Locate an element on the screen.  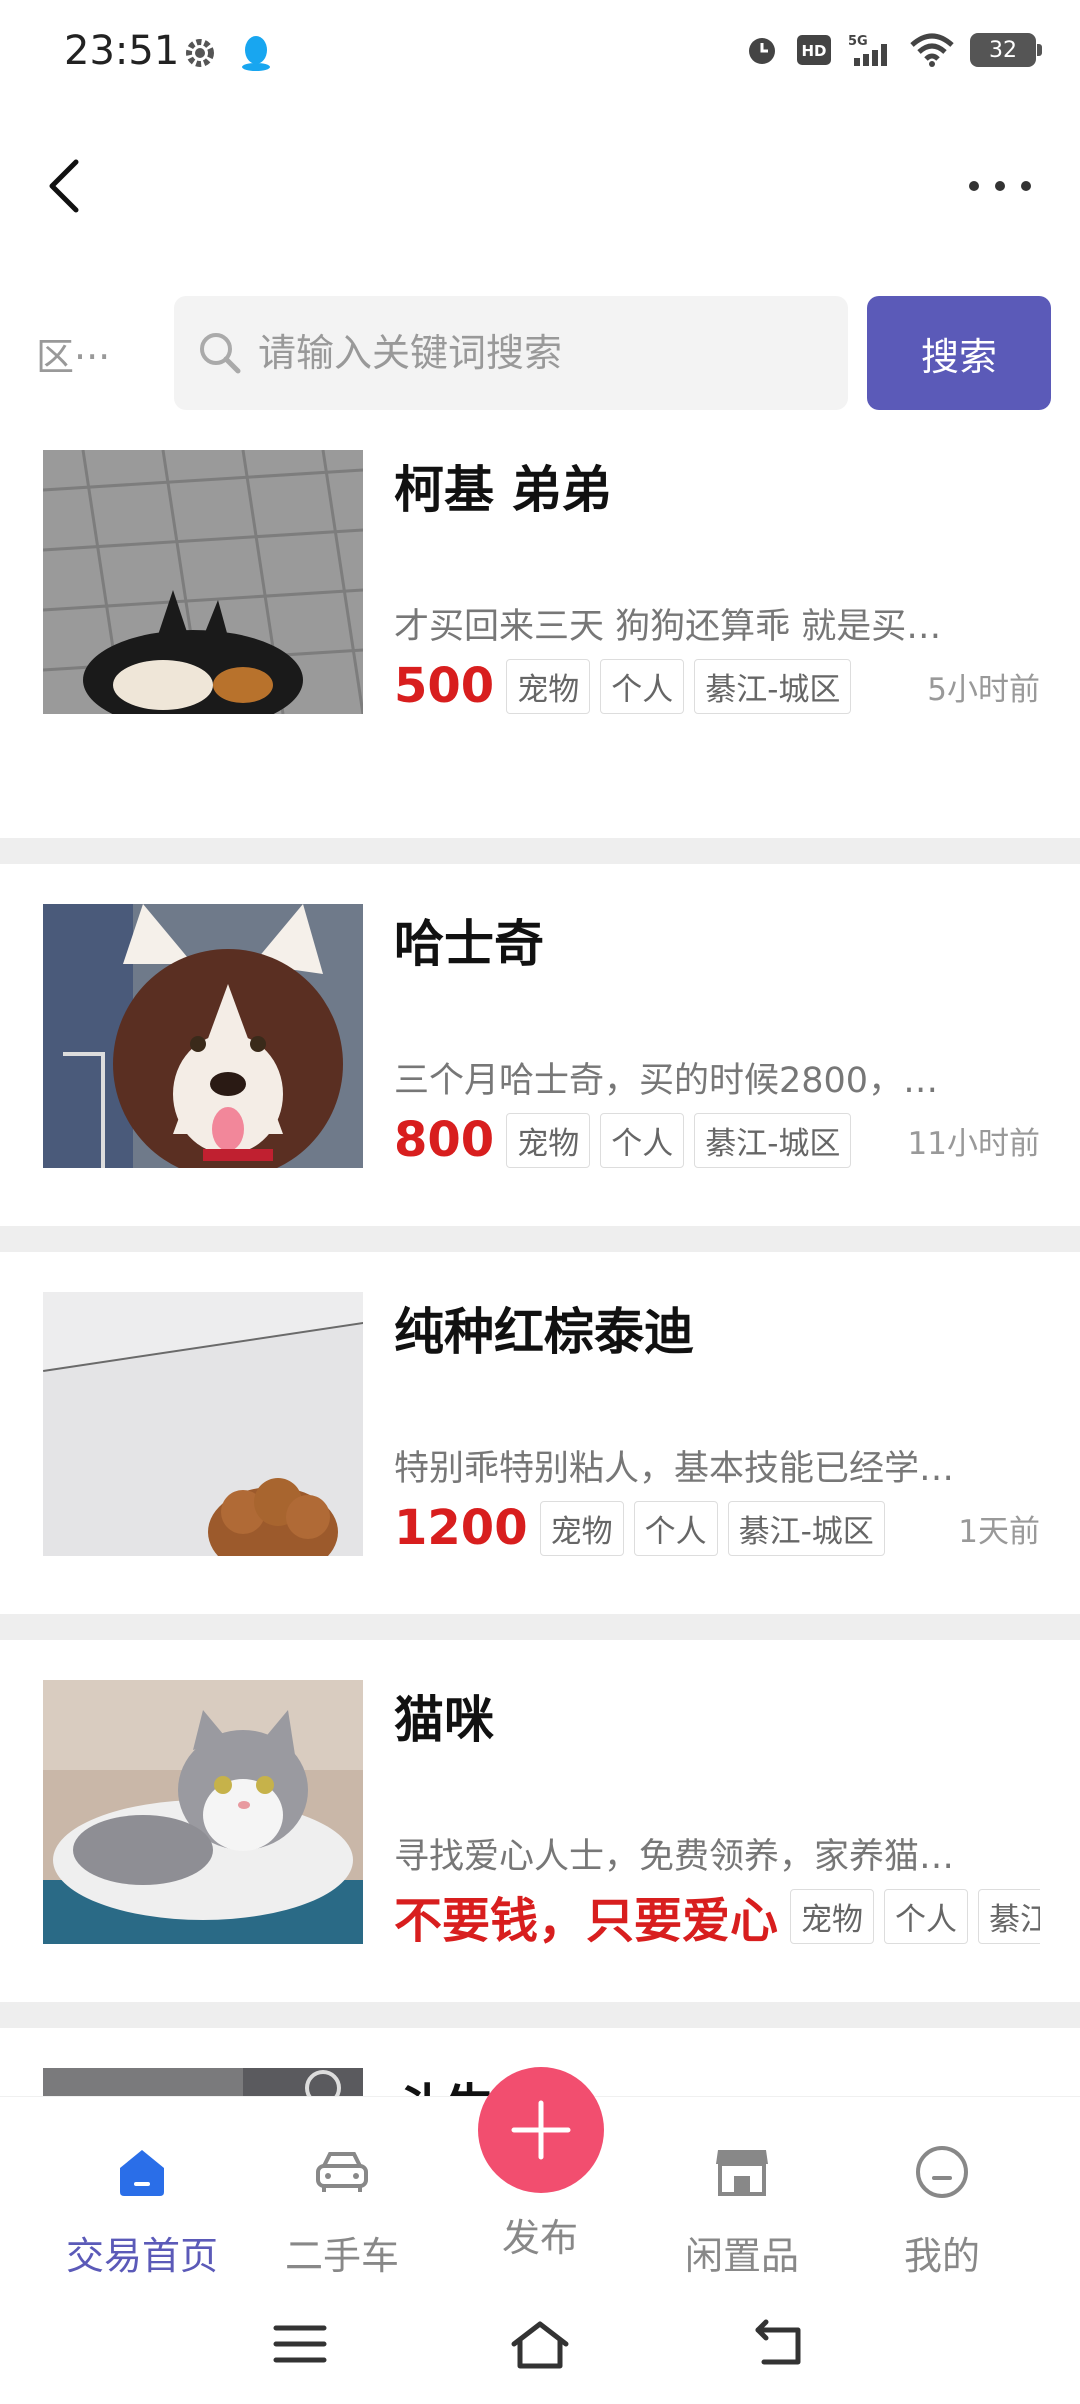
tab-used-car: 二手车 is located at coordinates (342, 2208).